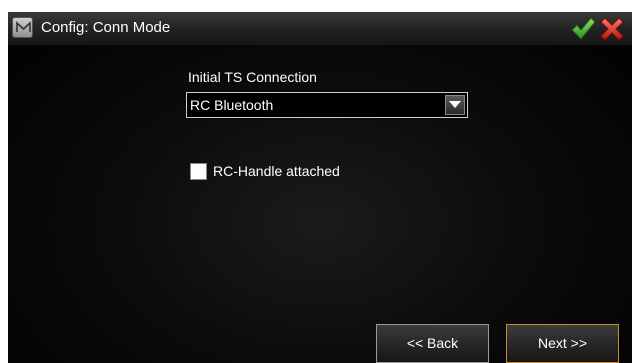 This screenshot has height=363, width=632. What do you see at coordinates (232, 105) in the screenshot?
I see `selected-connection-value: RC Bluetooth` at bounding box center [232, 105].